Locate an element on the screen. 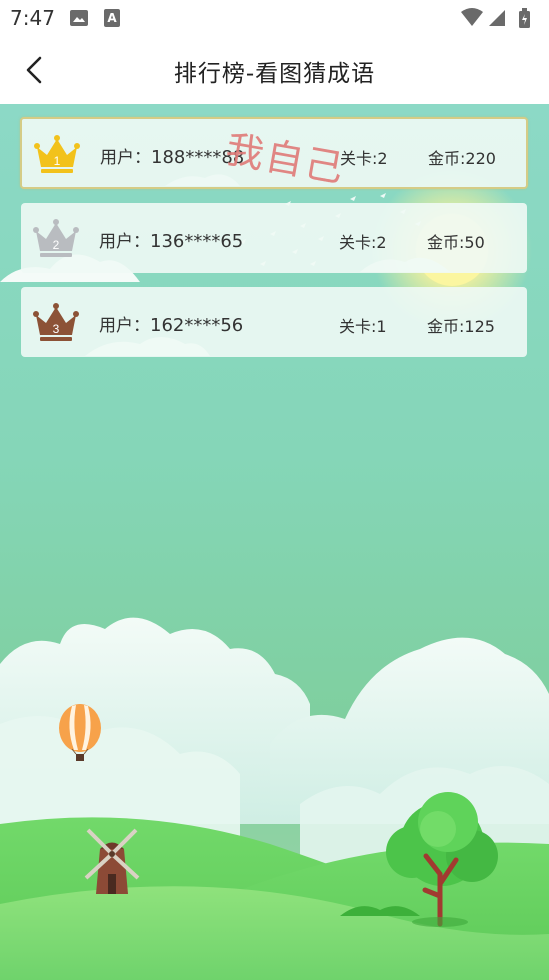 The width and height of the screenshot is (549, 980). rank-number: 1 is located at coordinates (57, 161).